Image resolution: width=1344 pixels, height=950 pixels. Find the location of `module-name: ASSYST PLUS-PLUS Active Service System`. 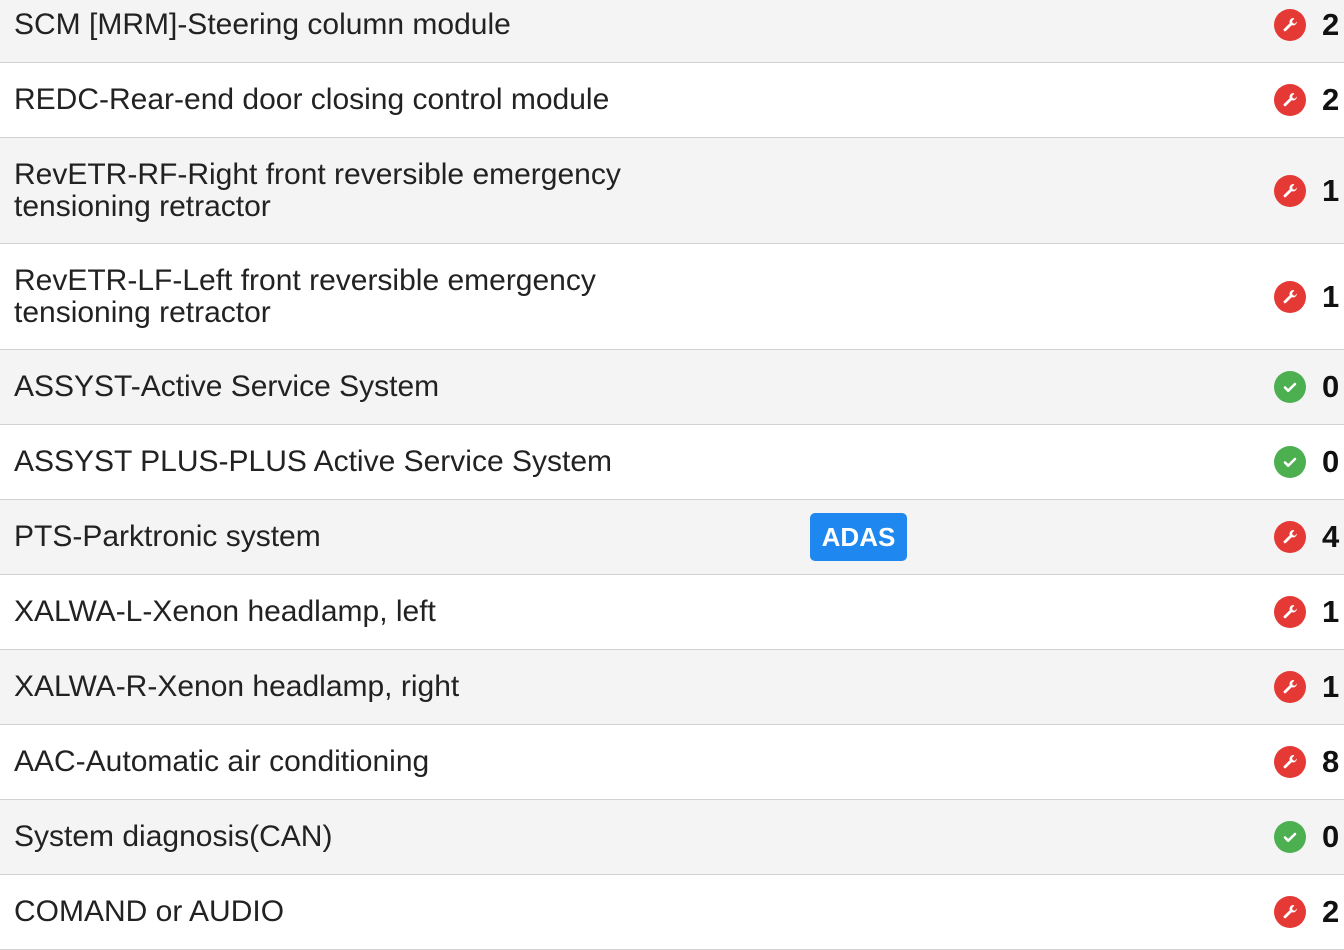

module-name: ASSYST PLUS-PLUS Active Service System is located at coordinates (313, 461).